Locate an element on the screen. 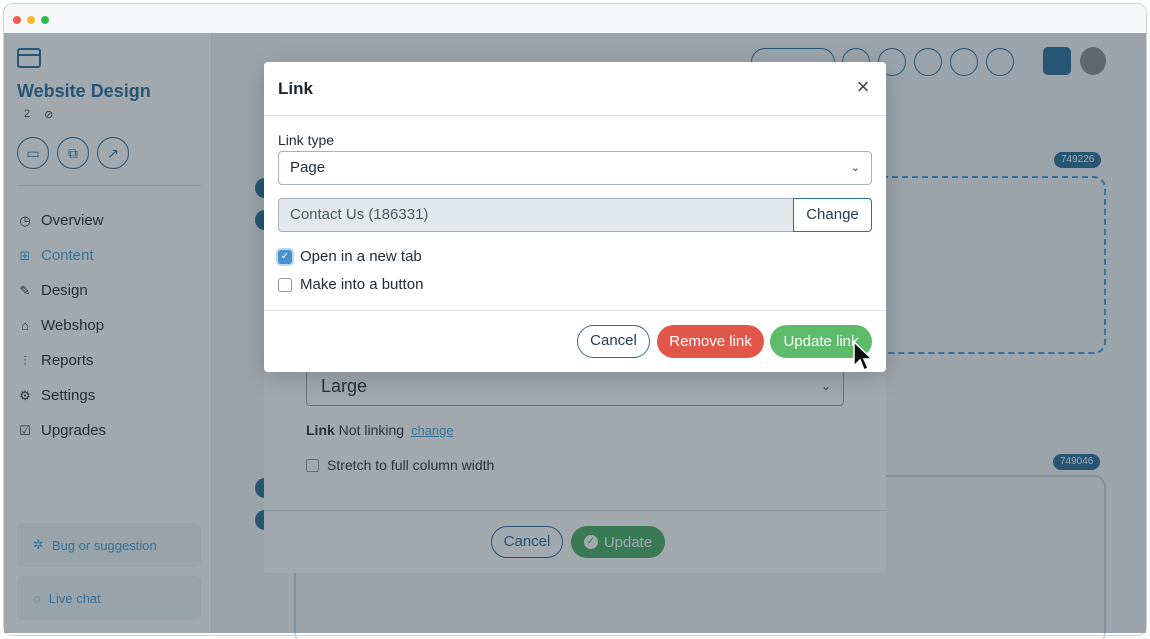  page-field: Contact Us (186331) is located at coordinates (536, 215).